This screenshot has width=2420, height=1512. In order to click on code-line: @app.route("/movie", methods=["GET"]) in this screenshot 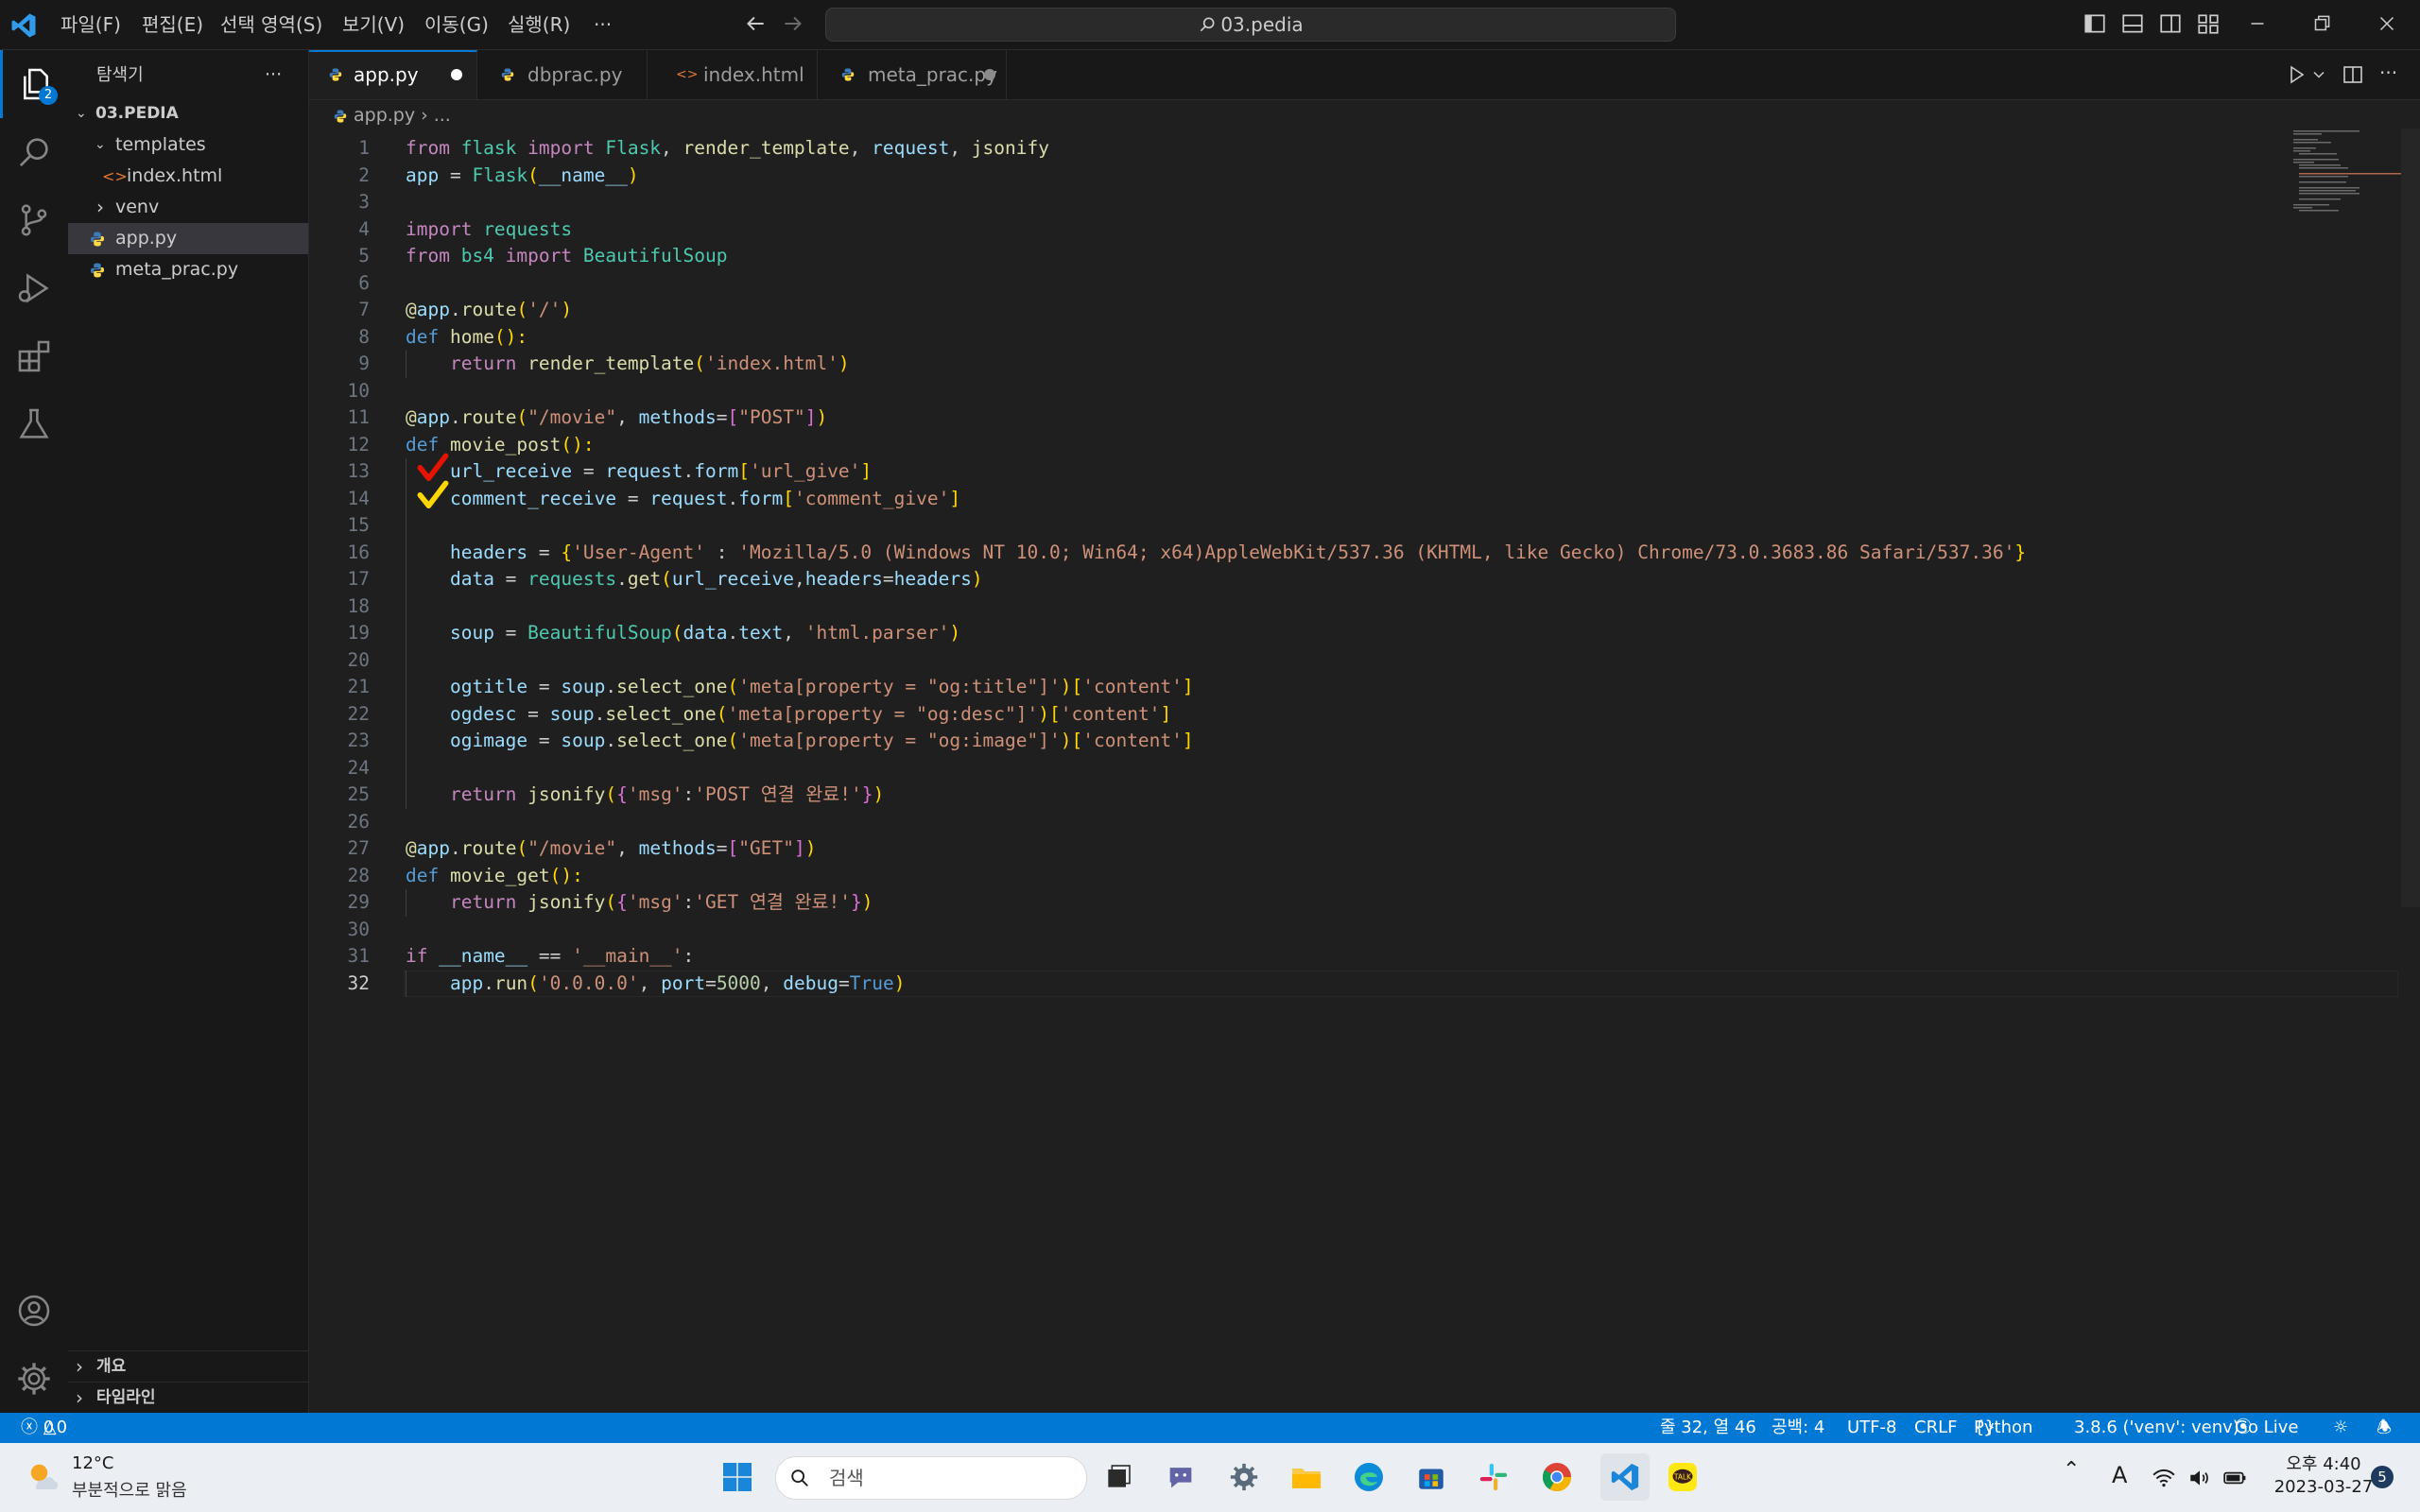, I will do `click(611, 848)`.